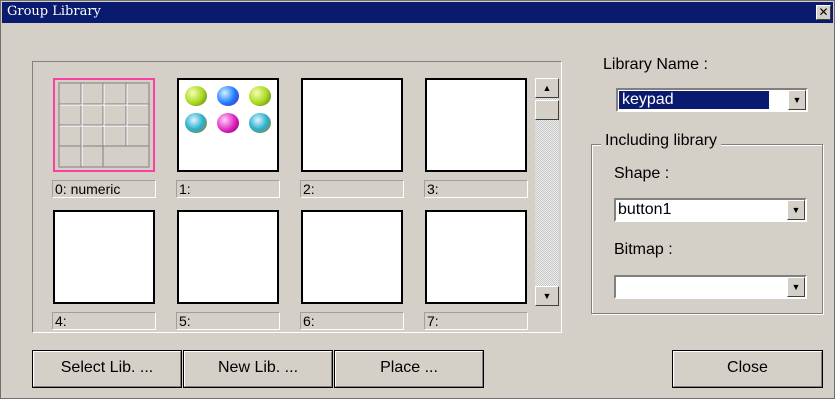 Image resolution: width=835 pixels, height=399 pixels. I want to click on shape-label: Shape :, so click(642, 173).